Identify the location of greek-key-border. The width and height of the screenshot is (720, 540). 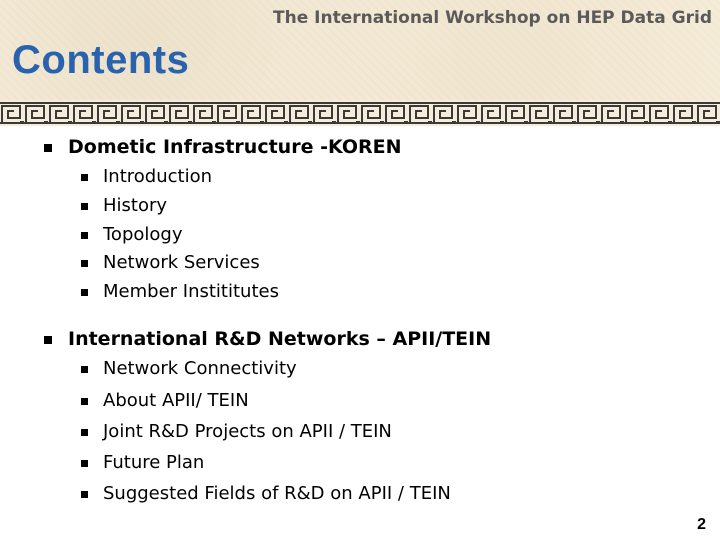
(360, 113).